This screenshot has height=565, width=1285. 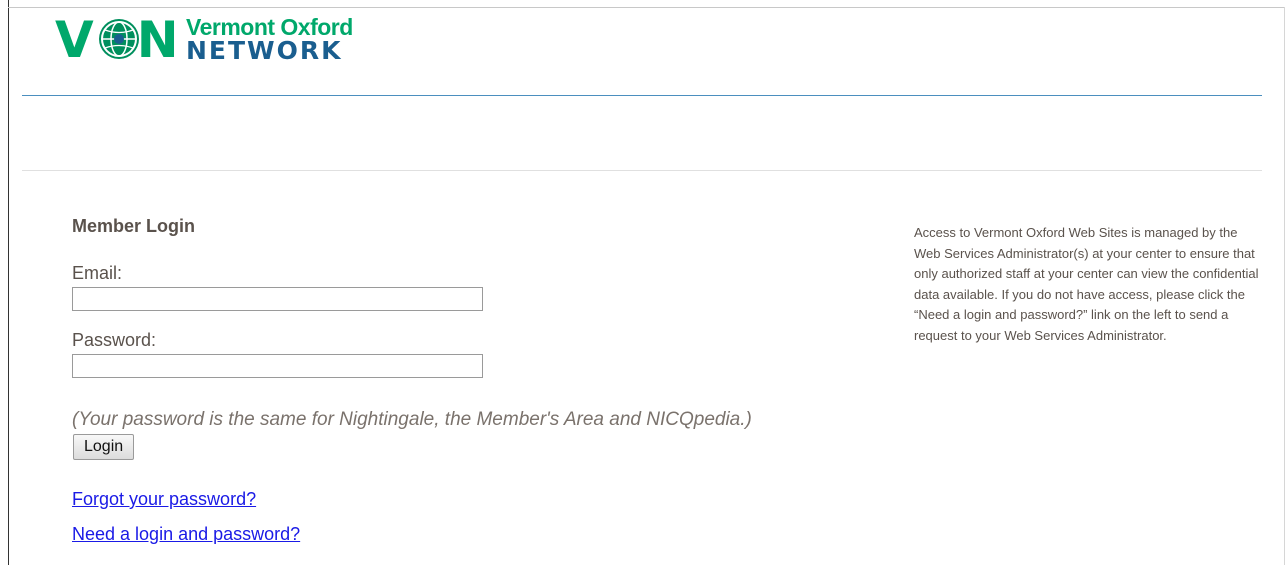 What do you see at coordinates (164, 499) in the screenshot?
I see `forgot-password-link: Forgot your password?` at bounding box center [164, 499].